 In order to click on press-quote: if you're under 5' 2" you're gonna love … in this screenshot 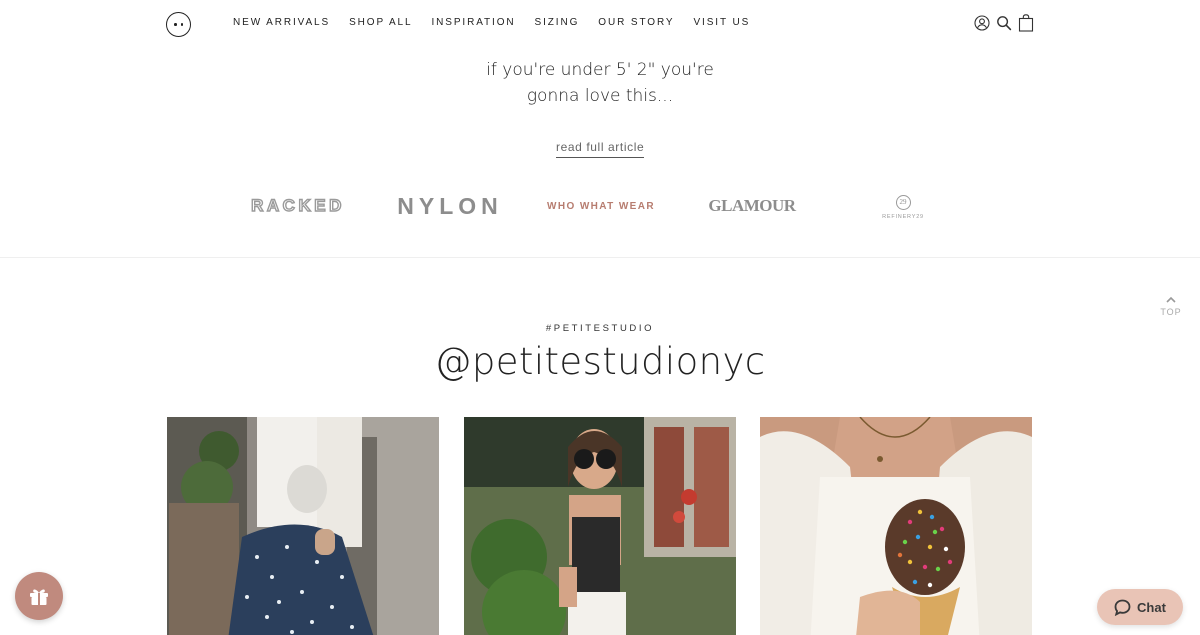, I will do `click(600, 83)`.